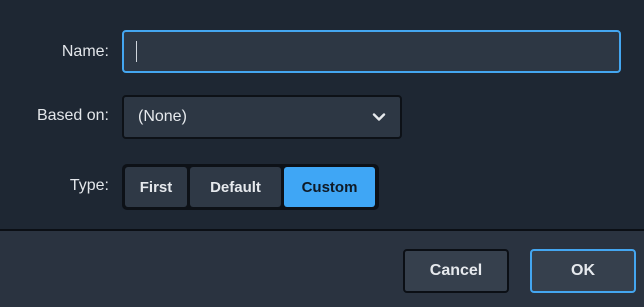 This screenshot has width=644, height=307. Describe the element at coordinates (235, 187) in the screenshot. I see `type-option-default: Default` at that location.